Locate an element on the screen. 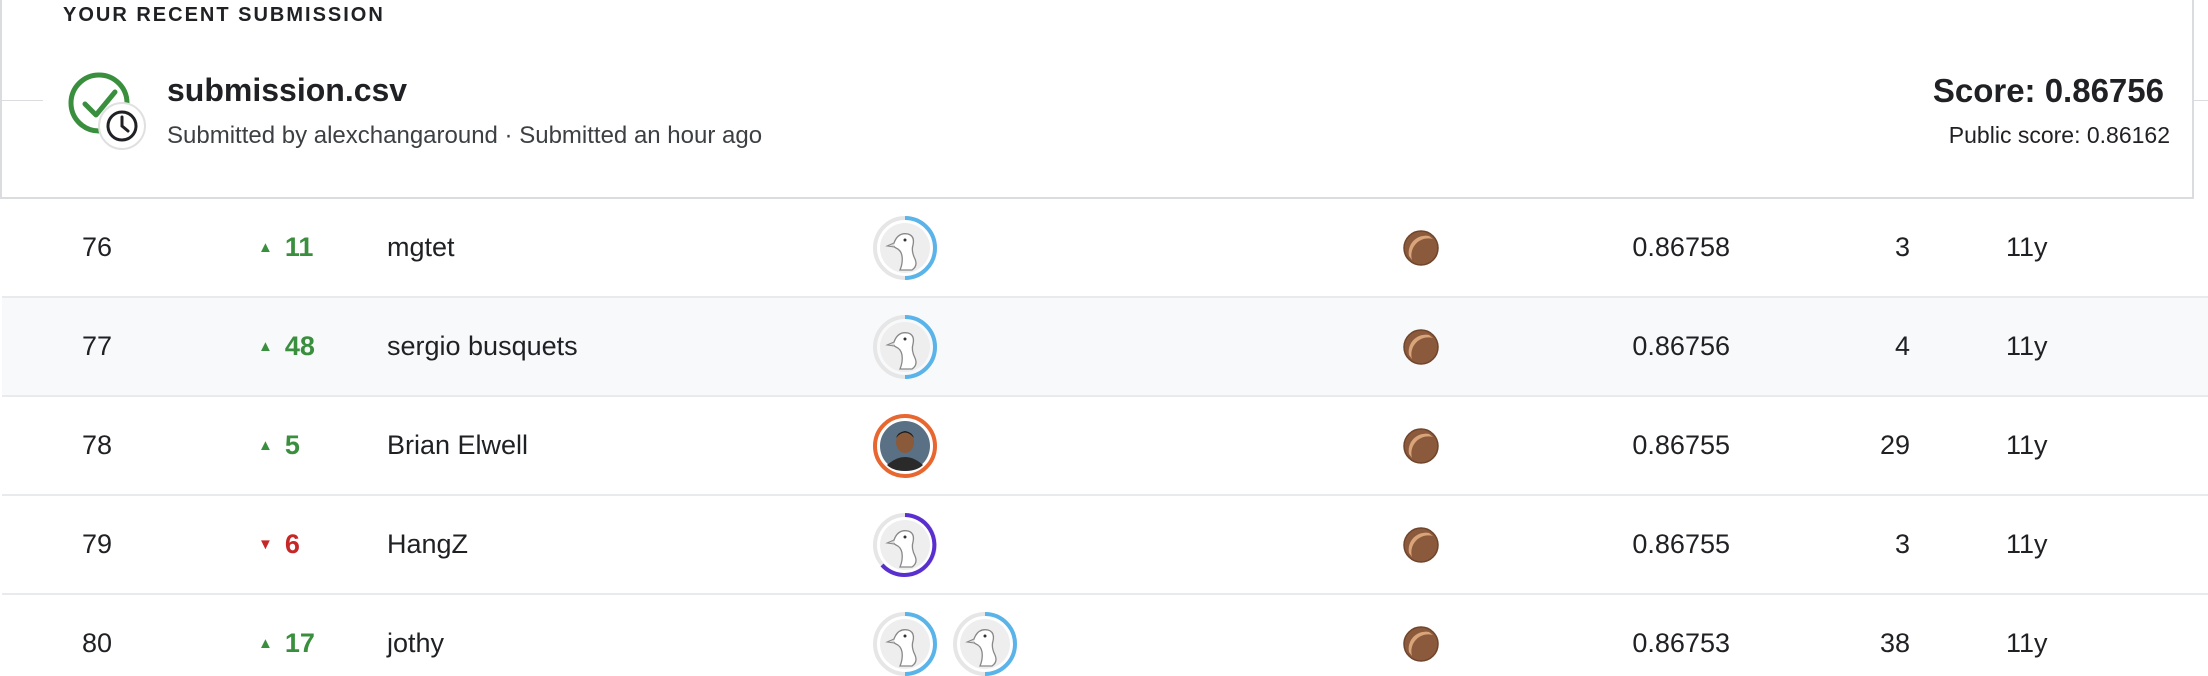  rank-change-value: 48 is located at coordinates (299, 346).